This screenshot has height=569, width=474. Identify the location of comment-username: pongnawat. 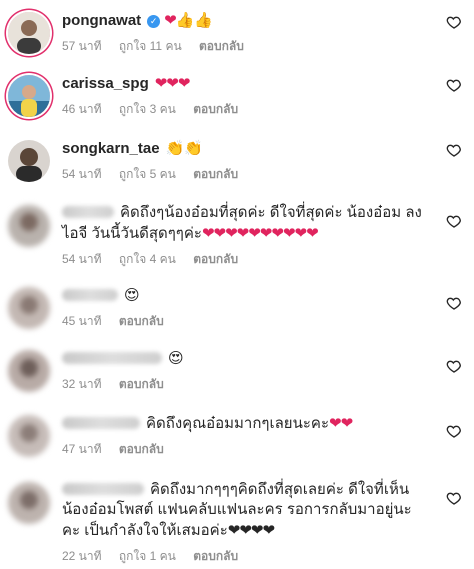
(101, 20).